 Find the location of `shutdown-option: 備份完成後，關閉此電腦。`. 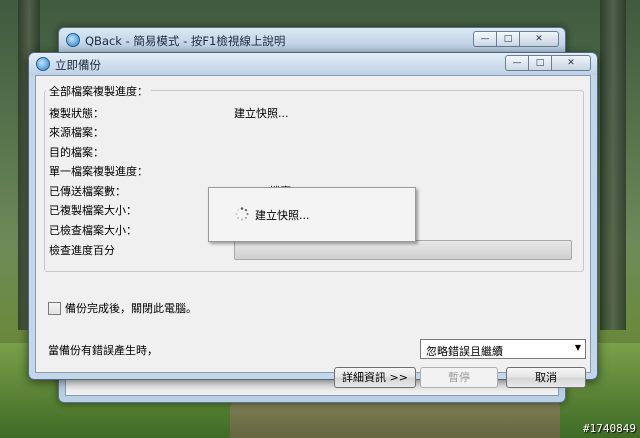

shutdown-option: 備份完成後，關閉此電腦。 is located at coordinates (122, 308).